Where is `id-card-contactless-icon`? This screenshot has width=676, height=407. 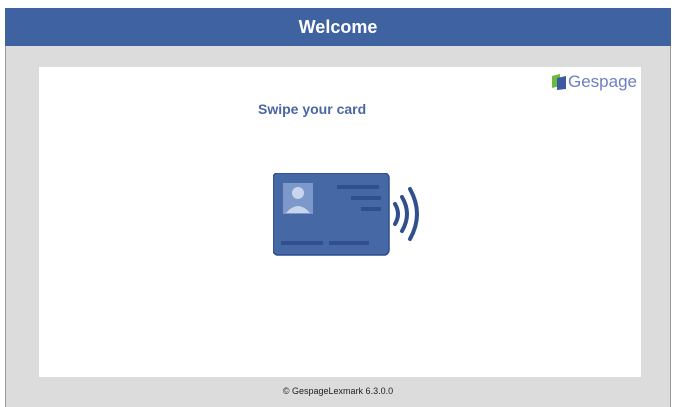
id-card-contactless-icon is located at coordinates (346, 214).